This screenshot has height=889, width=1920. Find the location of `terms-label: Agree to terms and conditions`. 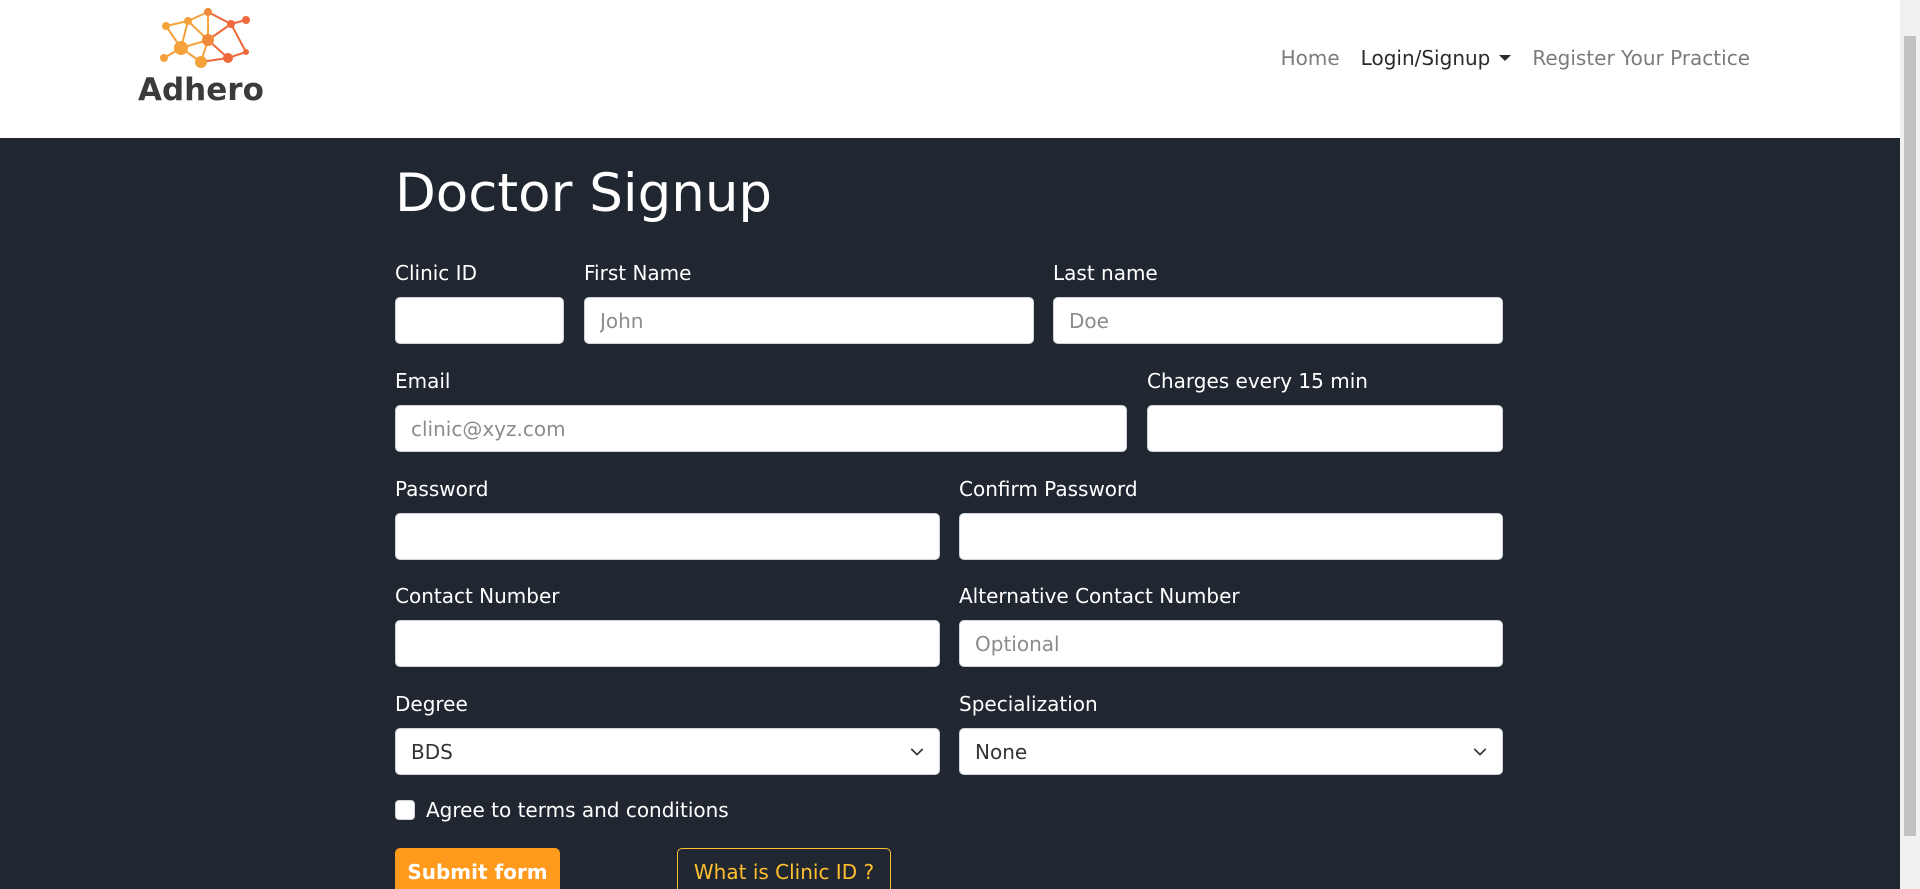

terms-label: Agree to terms and conditions is located at coordinates (577, 810).